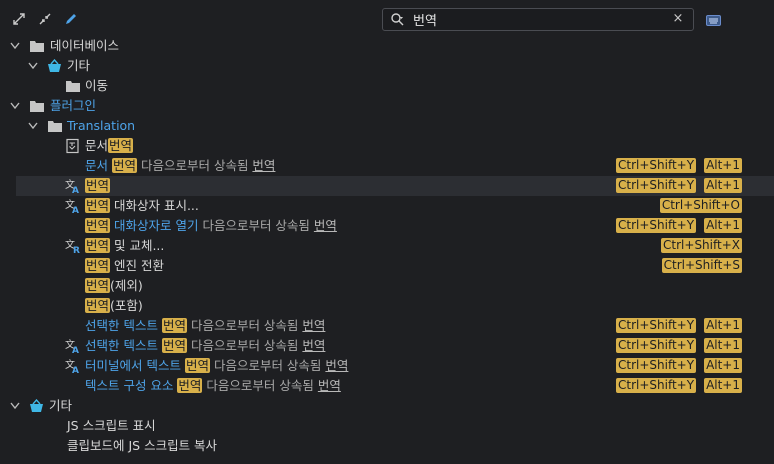 This screenshot has width=774, height=464. Describe the element at coordinates (131, 385) in the screenshot. I see `label-part: 텍스트 구성 요소` at that location.